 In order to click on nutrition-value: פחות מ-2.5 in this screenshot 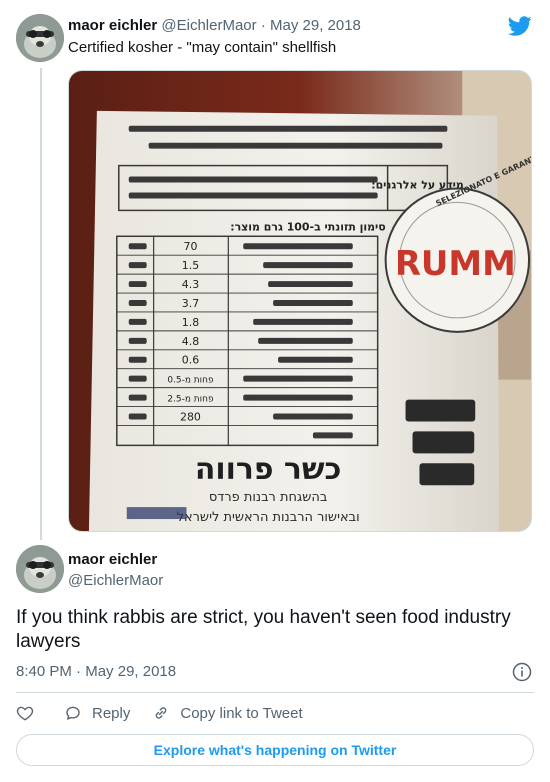, I will do `click(190, 400)`.